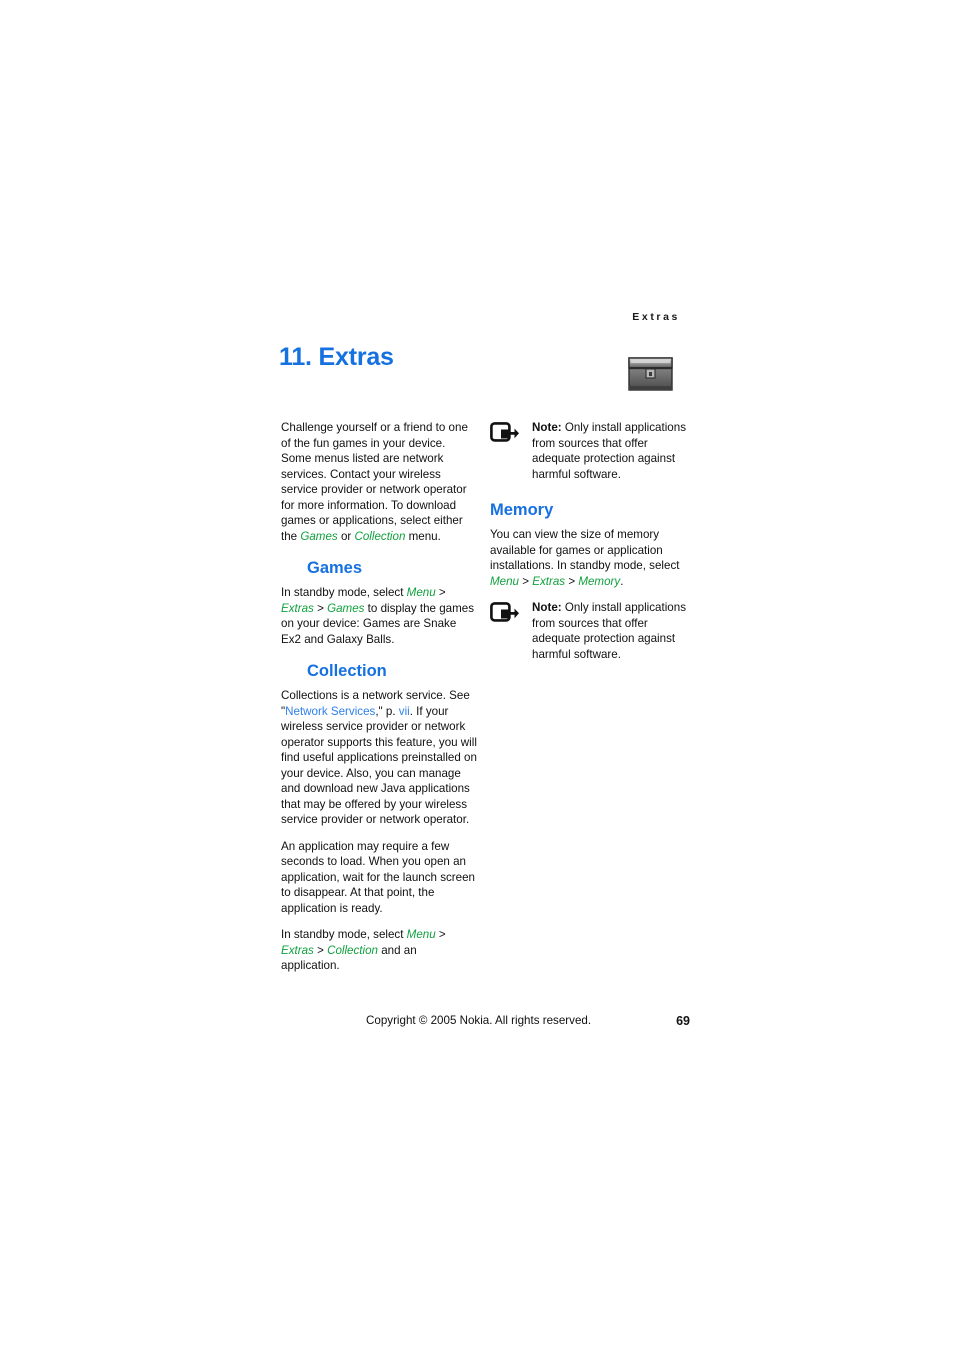  Describe the element at coordinates (599, 581) in the screenshot. I see `memory-memory-term: Memory` at that location.